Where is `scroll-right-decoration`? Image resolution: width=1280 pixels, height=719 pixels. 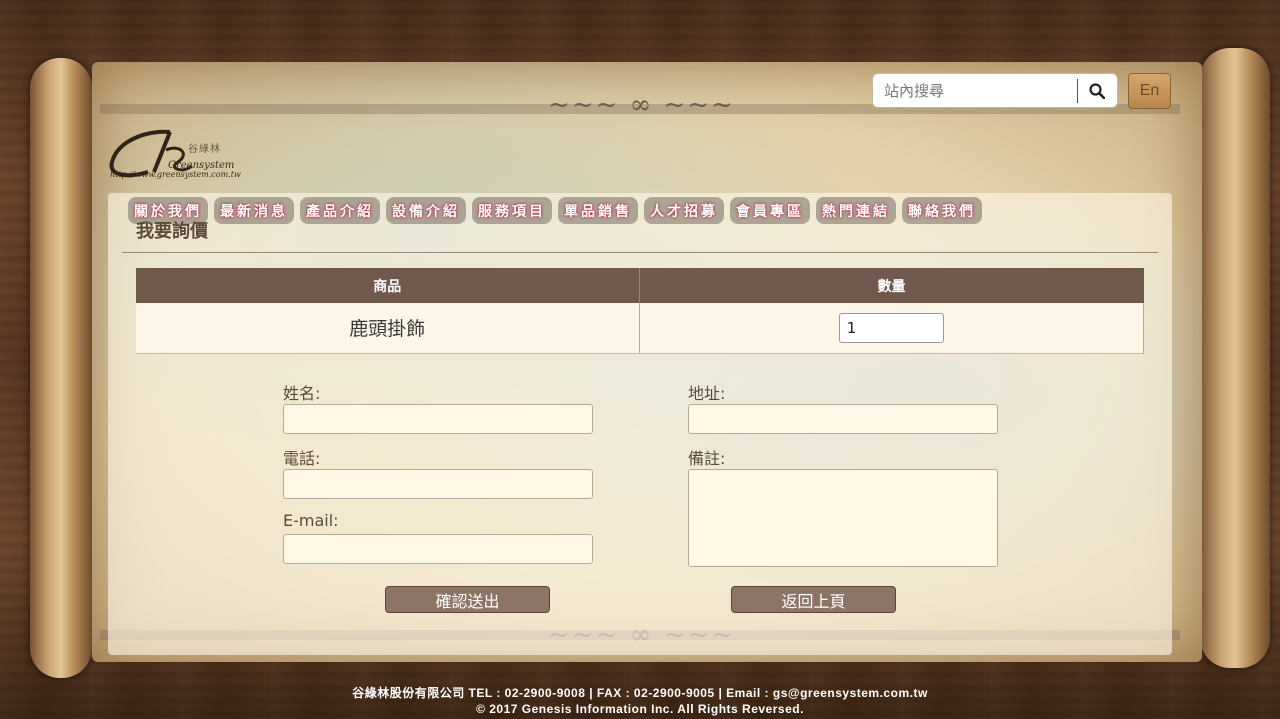 scroll-right-decoration is located at coordinates (1235, 358).